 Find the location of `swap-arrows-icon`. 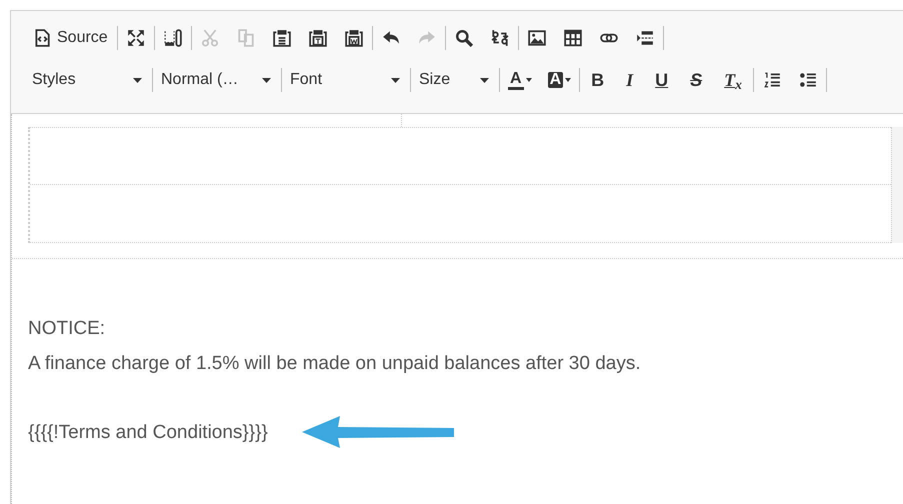

swap-arrows-icon is located at coordinates (499, 38).